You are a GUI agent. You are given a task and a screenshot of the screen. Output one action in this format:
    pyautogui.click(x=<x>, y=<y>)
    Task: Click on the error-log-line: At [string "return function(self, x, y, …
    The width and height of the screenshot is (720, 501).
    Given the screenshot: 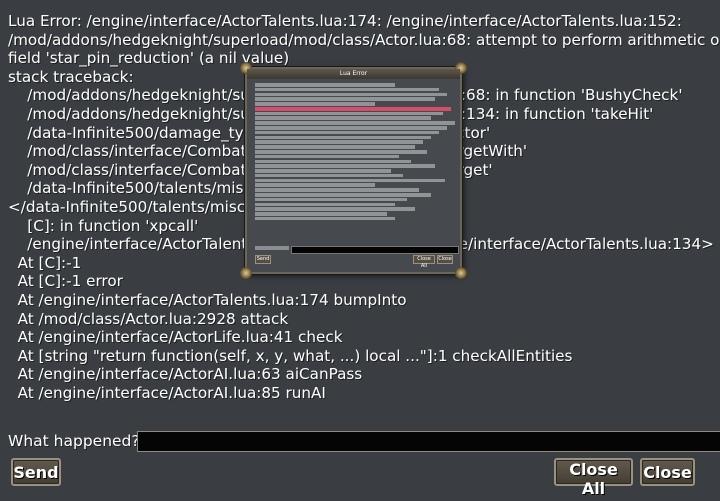 What is the action you would take?
    pyautogui.click(x=290, y=355)
    